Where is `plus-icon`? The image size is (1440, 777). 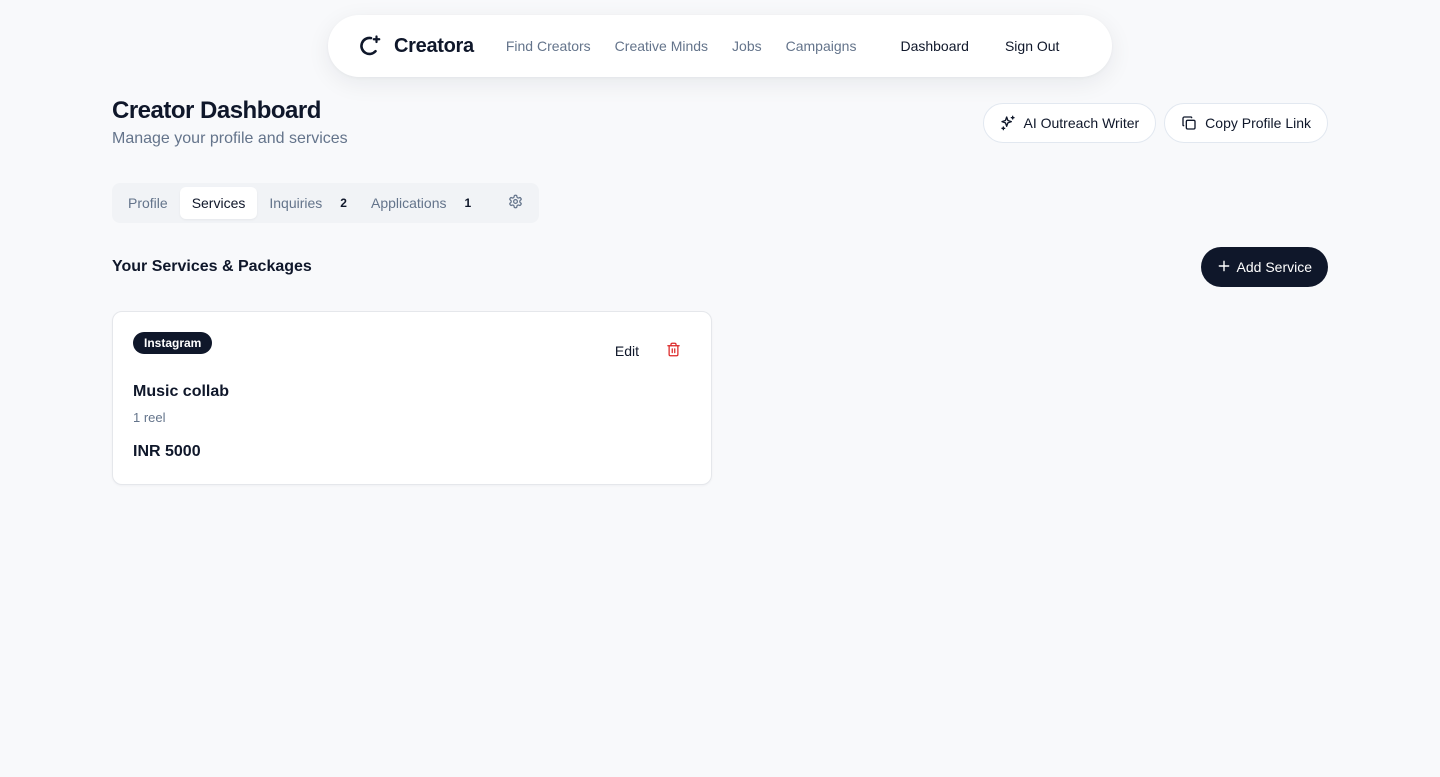
plus-icon is located at coordinates (1224, 267).